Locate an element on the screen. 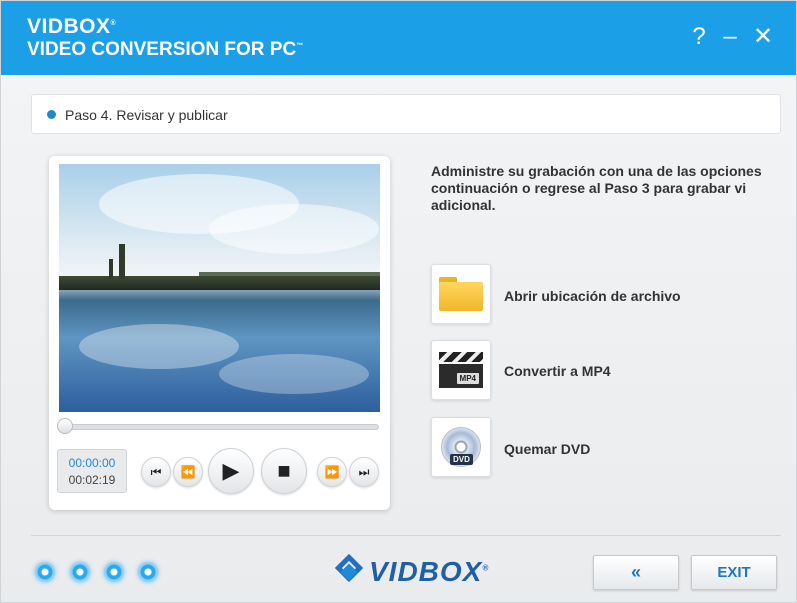 The width and height of the screenshot is (797, 603). frame-back-button: ⏮ is located at coordinates (156, 472).